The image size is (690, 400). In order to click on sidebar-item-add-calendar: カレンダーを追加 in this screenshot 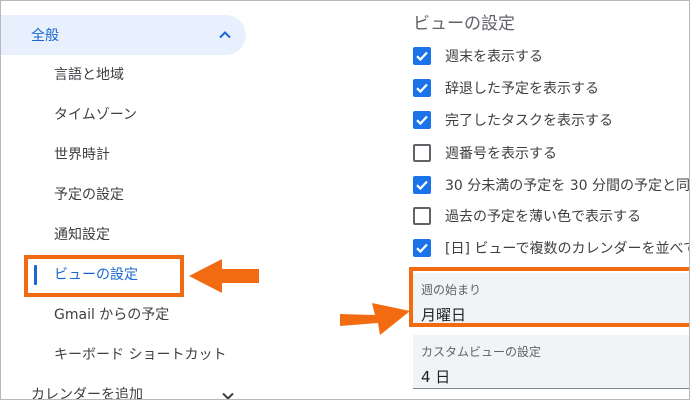, I will do `click(87, 391)`.